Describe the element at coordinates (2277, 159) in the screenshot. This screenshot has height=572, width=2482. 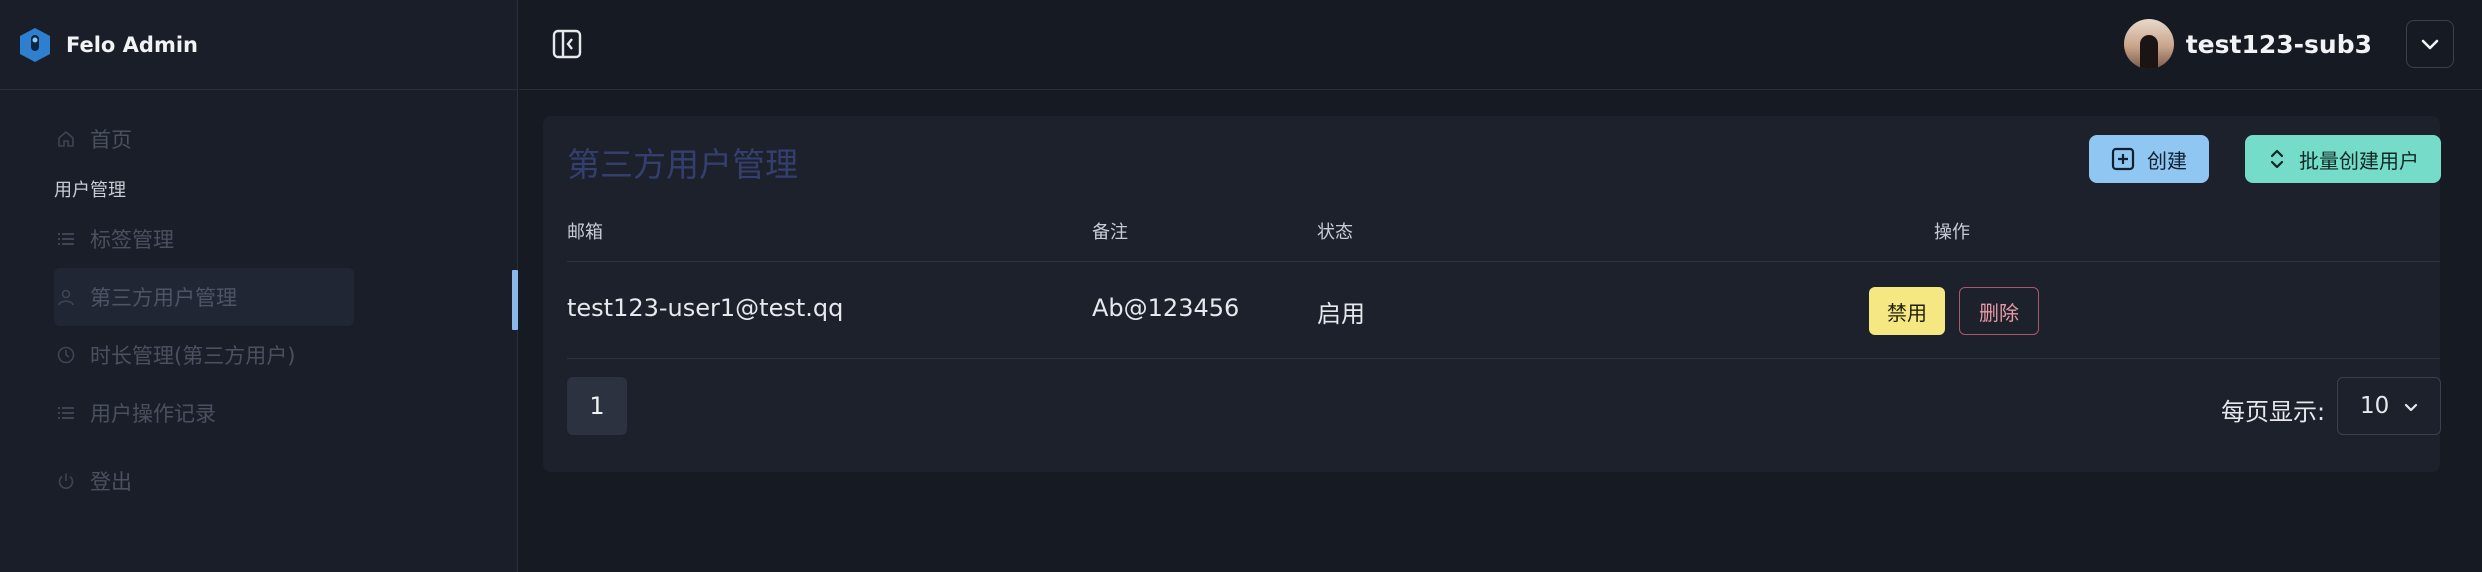
I see `chevron-up-down-icon` at that location.